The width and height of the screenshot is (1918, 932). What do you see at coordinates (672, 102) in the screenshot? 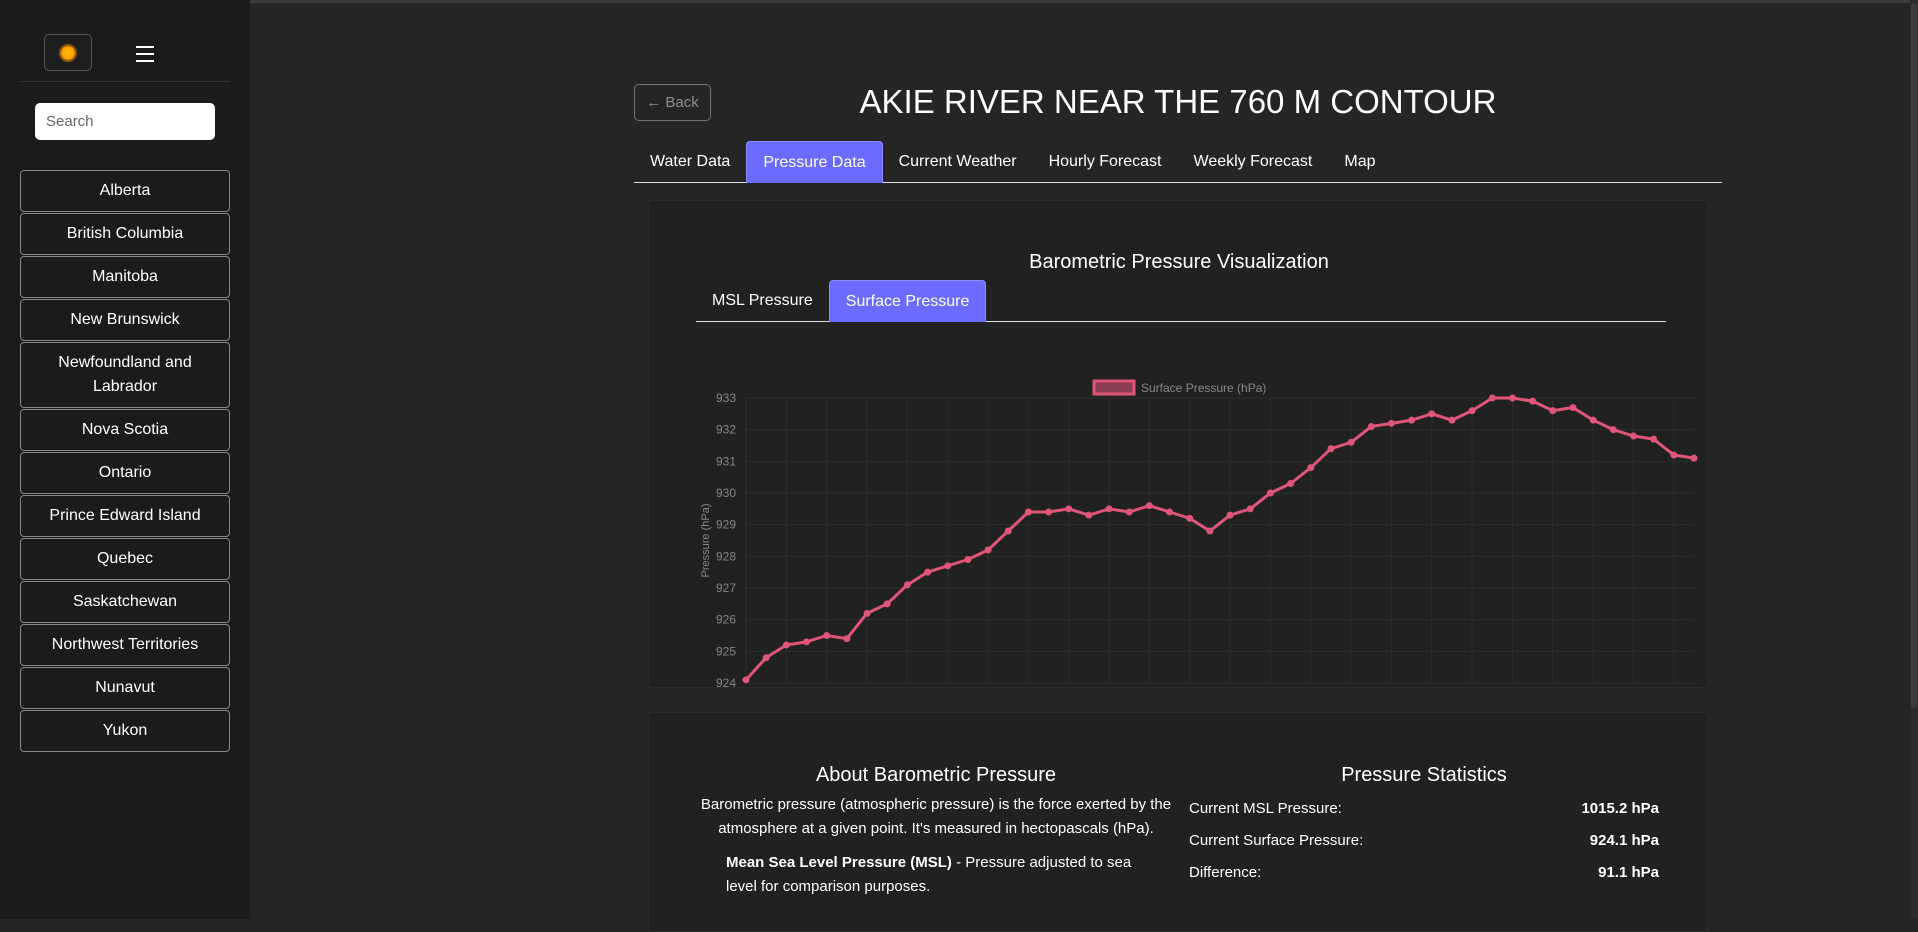
I see `back-button: ← Back` at bounding box center [672, 102].